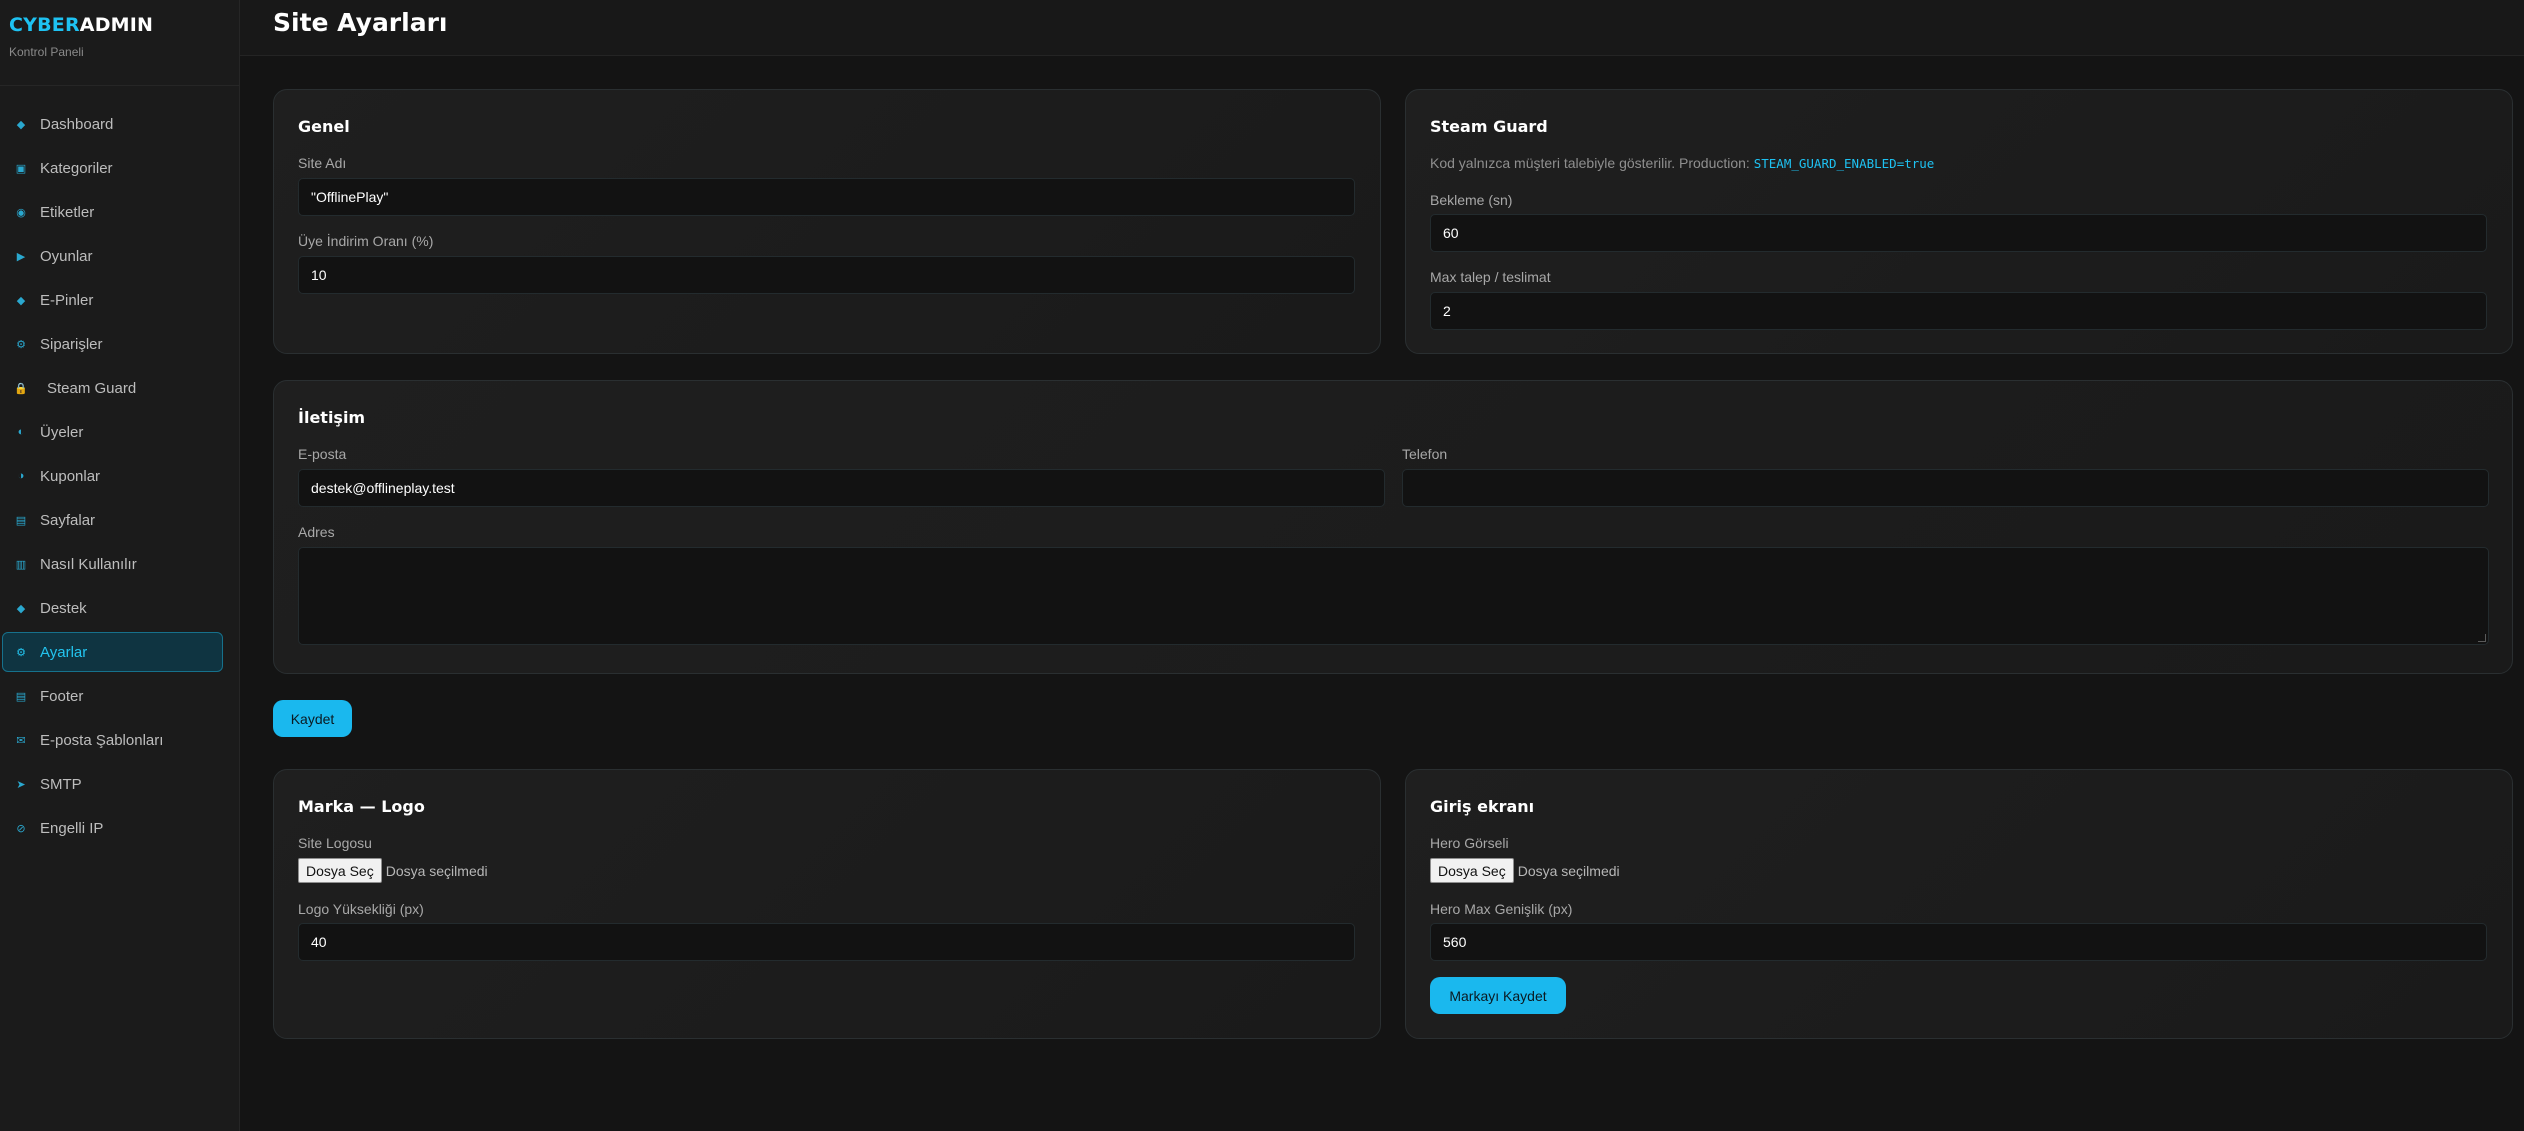  I want to click on sidebar-item-label: Üyeler, so click(62, 432).